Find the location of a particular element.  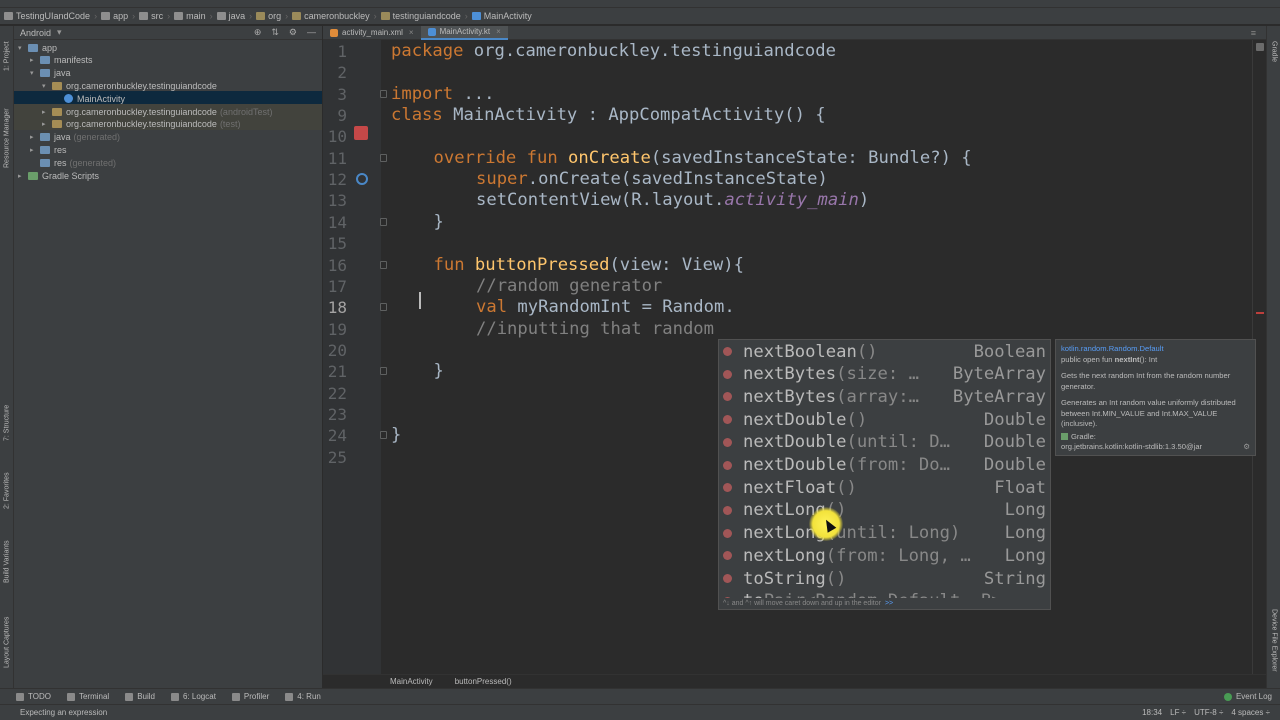

completion-item: nextBoolean() Boolean is located at coordinates (884, 351).